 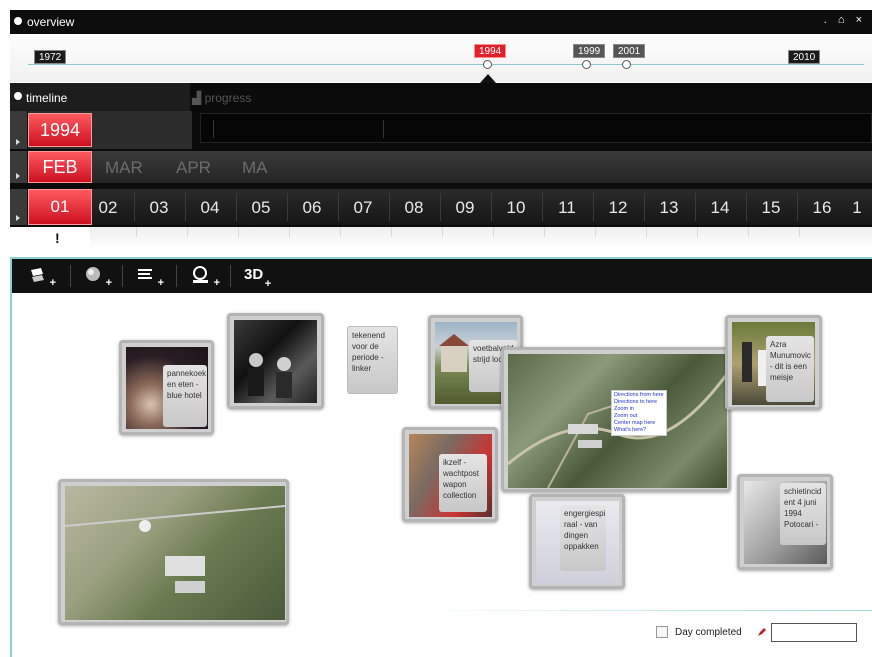 What do you see at coordinates (639, 416) in the screenshot?
I see `menu-item: Zoom out` at bounding box center [639, 416].